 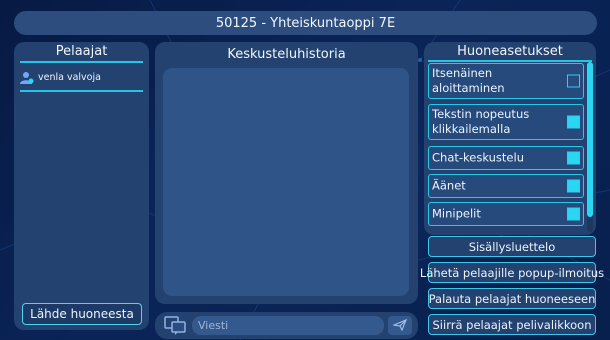 I want to click on setting-text-speedup: Tekstin nopeutus klikkailemalla, so click(x=506, y=122).